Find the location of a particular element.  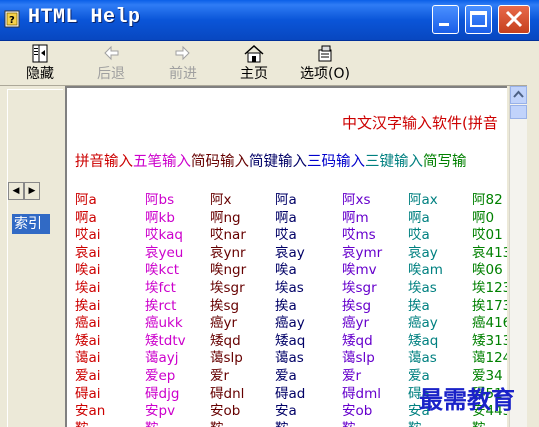

navigation-pane: ◀ ▶ 索引 is located at coordinates (31, 256).